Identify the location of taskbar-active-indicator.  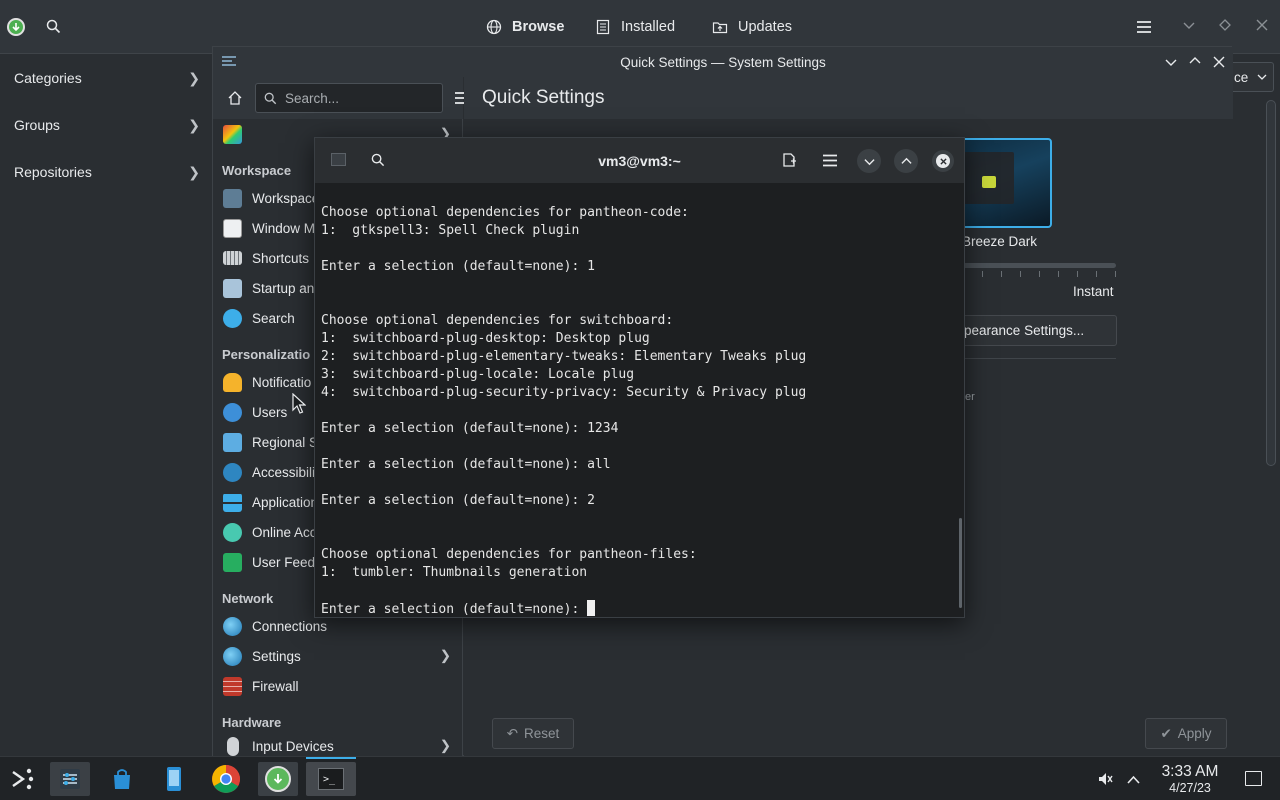
(331, 758).